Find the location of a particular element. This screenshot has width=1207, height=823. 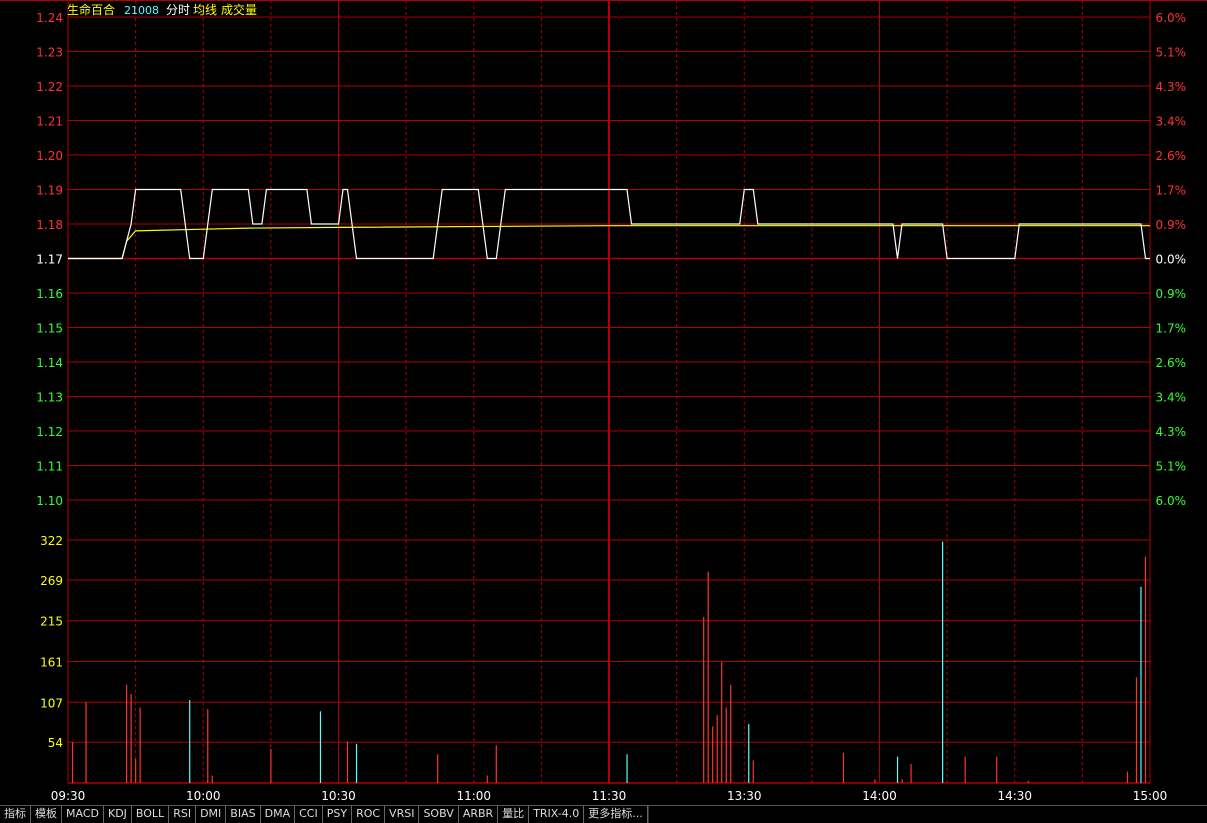

price-tick: 1.19 is located at coordinates (49, 191).